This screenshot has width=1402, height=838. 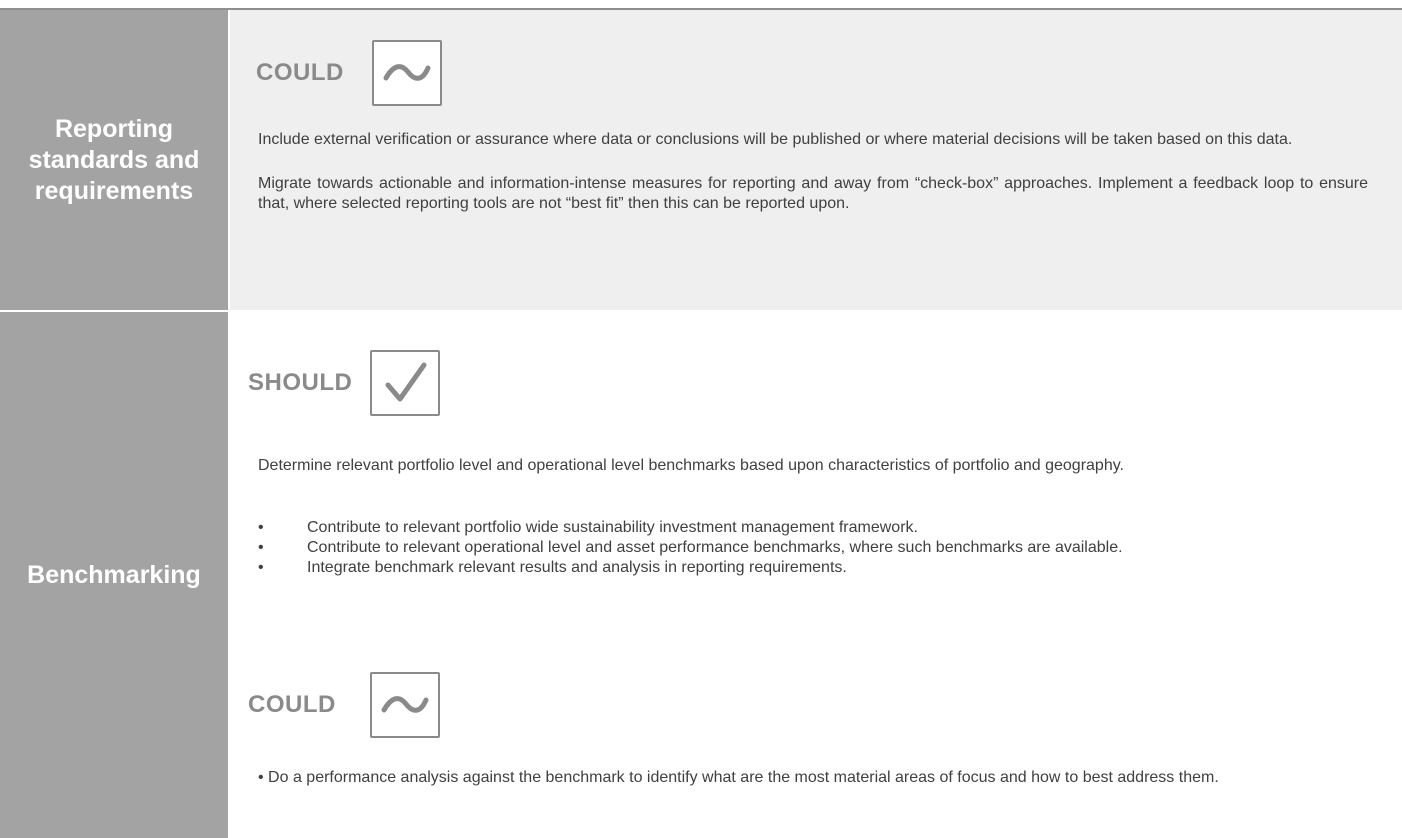 I want to click on should-level-header: SHOULD, so click(x=344, y=383).